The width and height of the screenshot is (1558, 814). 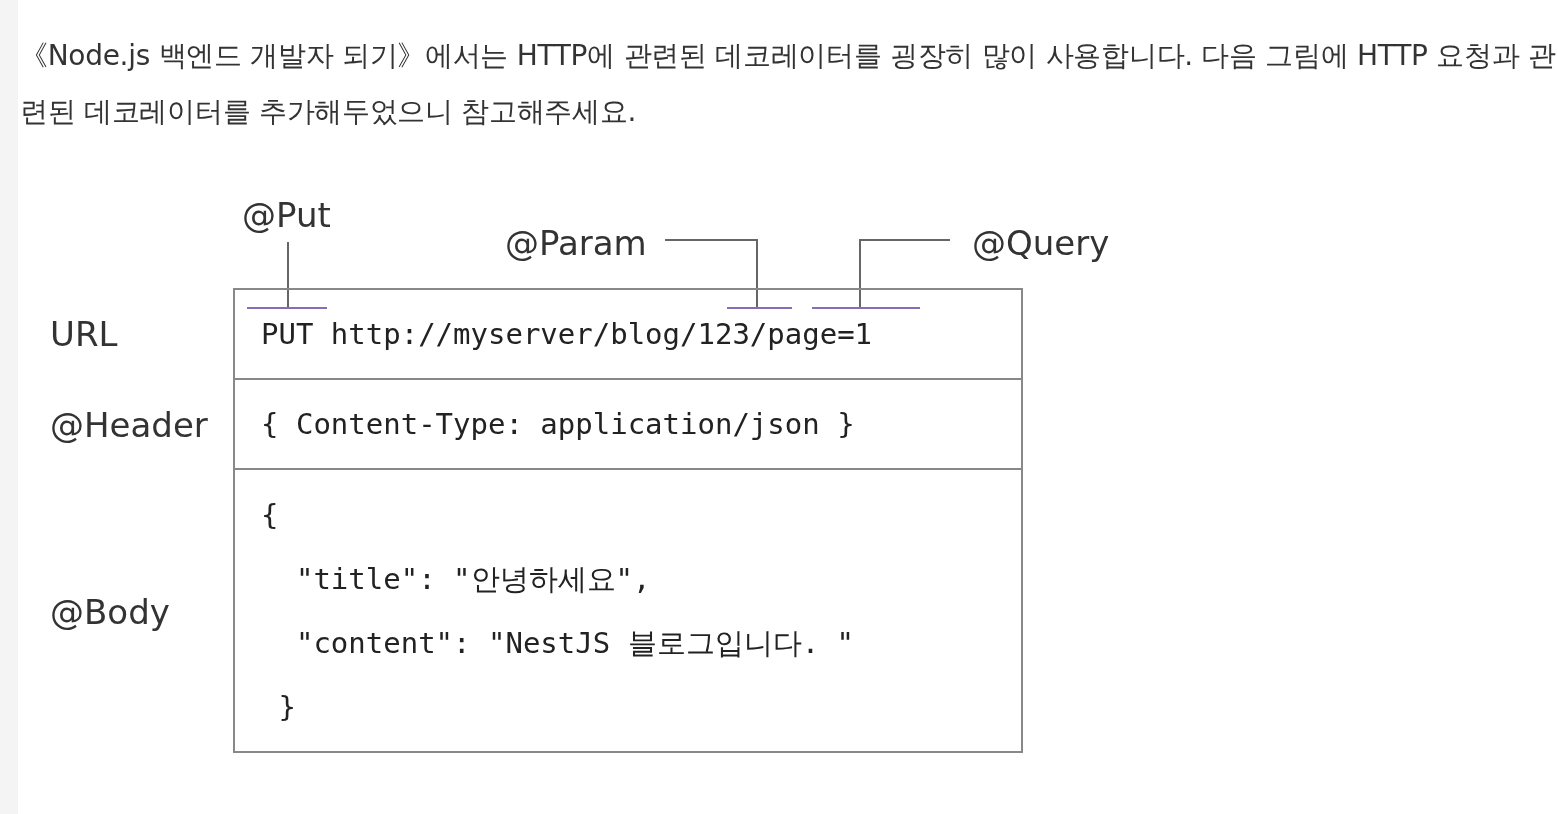 What do you see at coordinates (129, 425) in the screenshot?
I see `row-label: @Header` at bounding box center [129, 425].